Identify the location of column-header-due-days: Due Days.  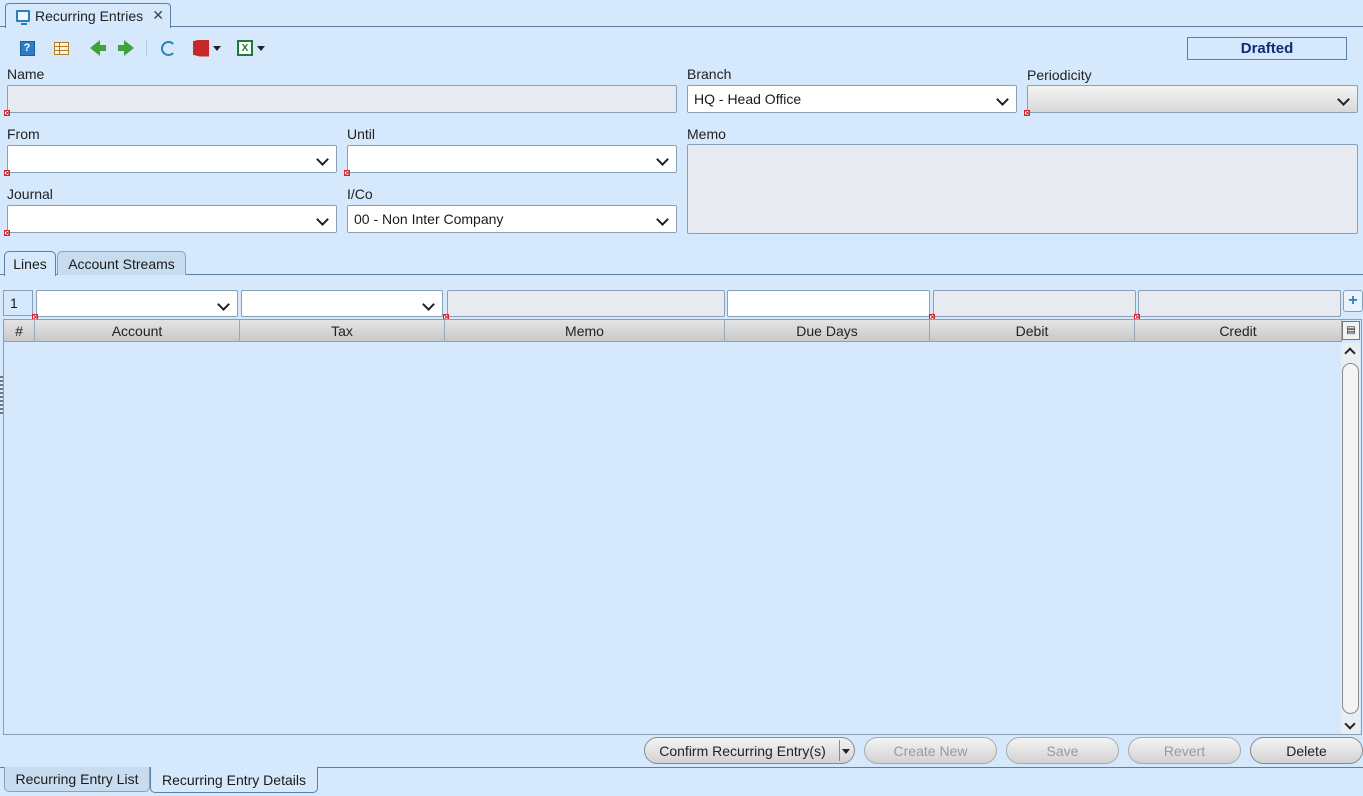
(827, 331).